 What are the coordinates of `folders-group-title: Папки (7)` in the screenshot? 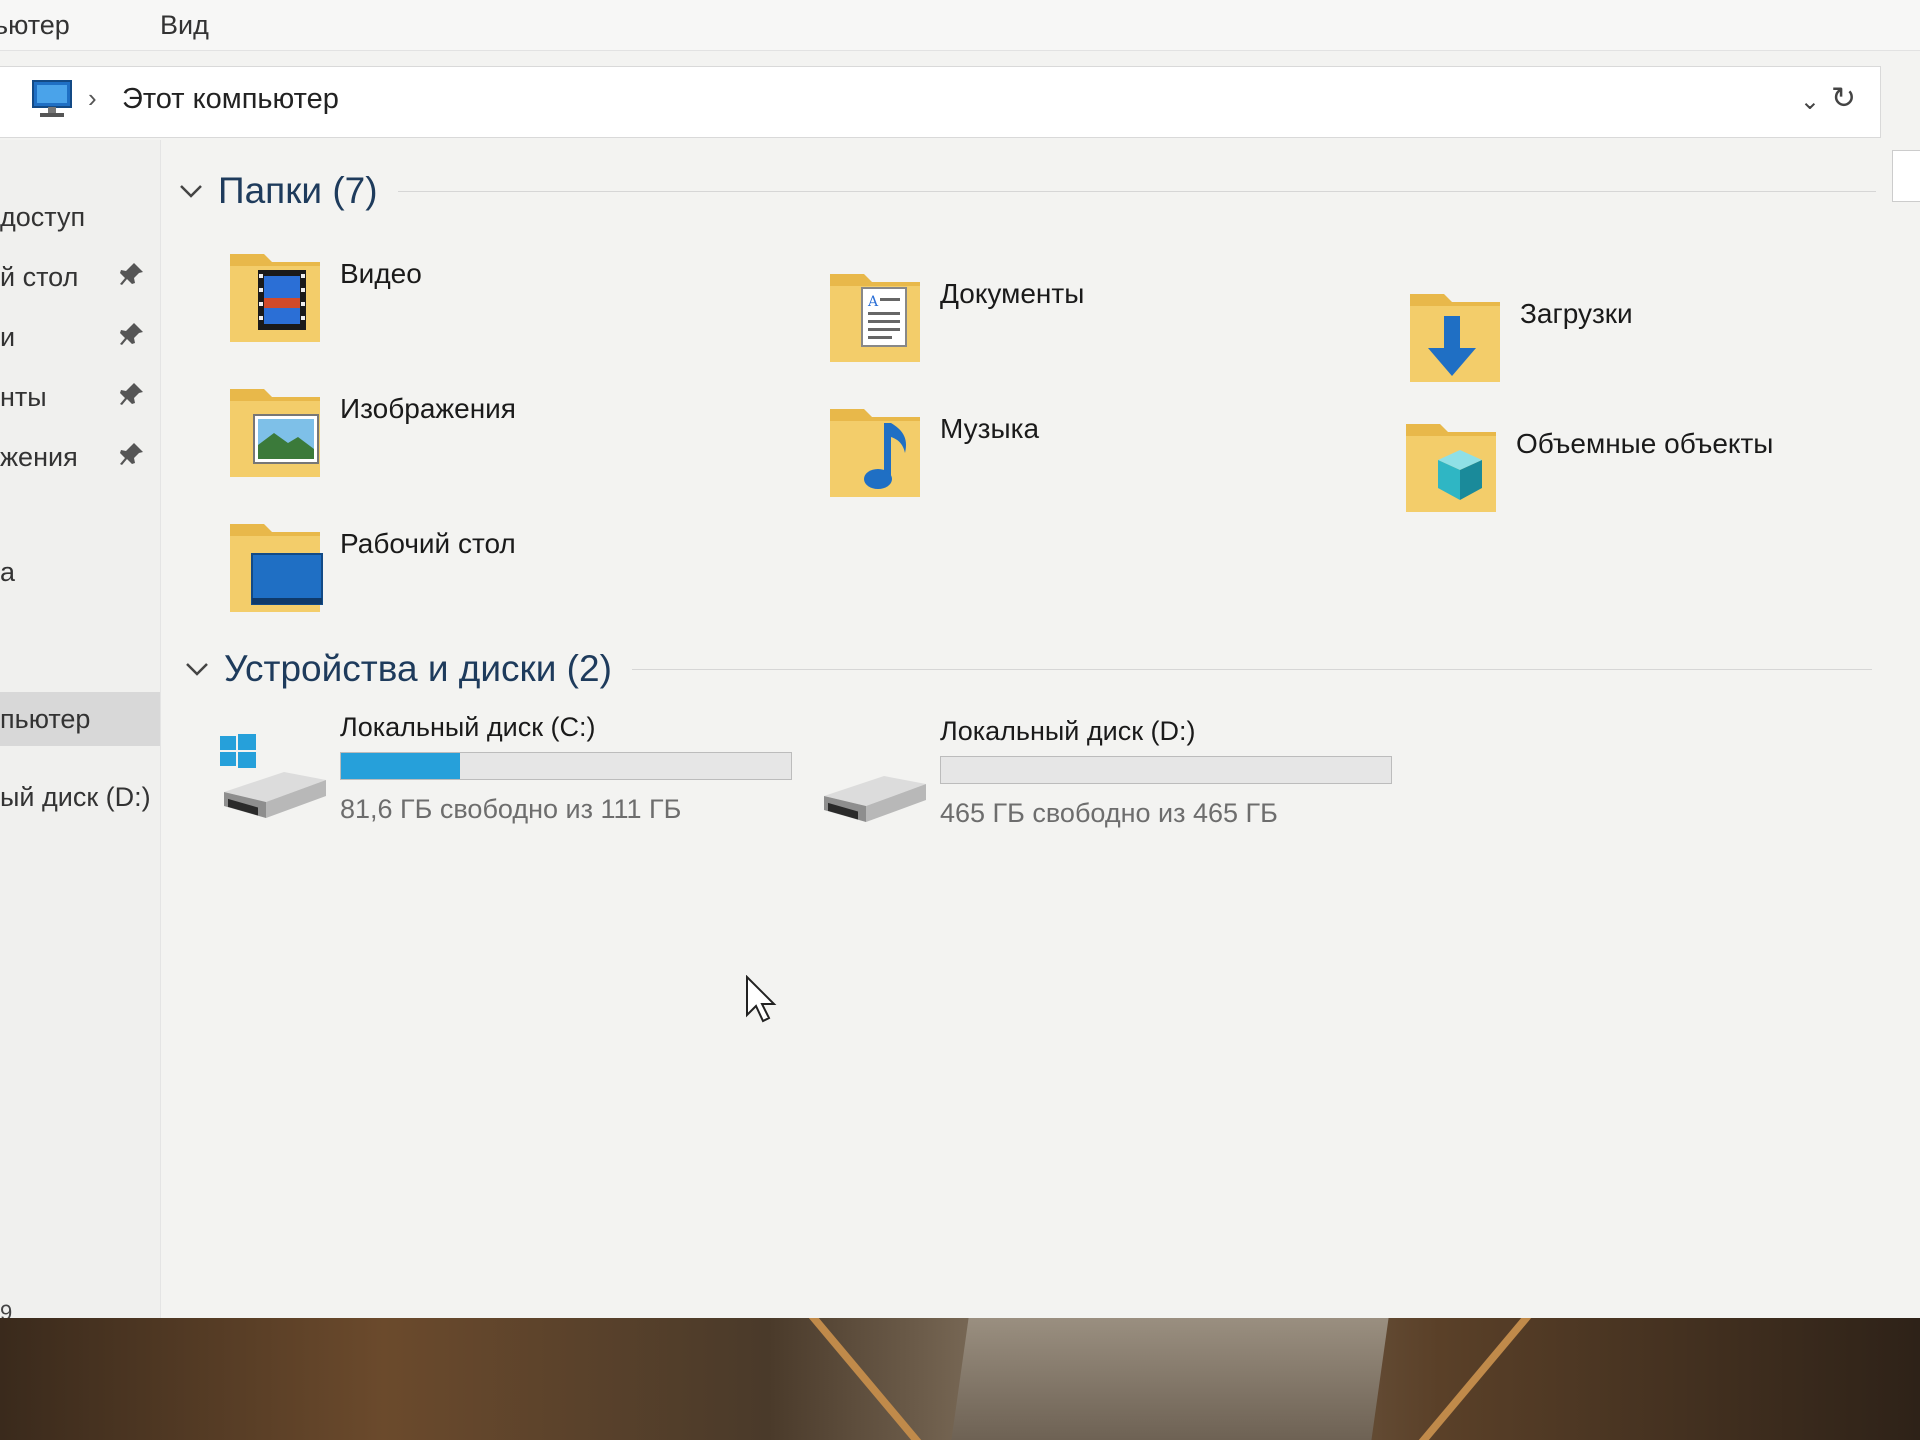 It's located at (298, 190).